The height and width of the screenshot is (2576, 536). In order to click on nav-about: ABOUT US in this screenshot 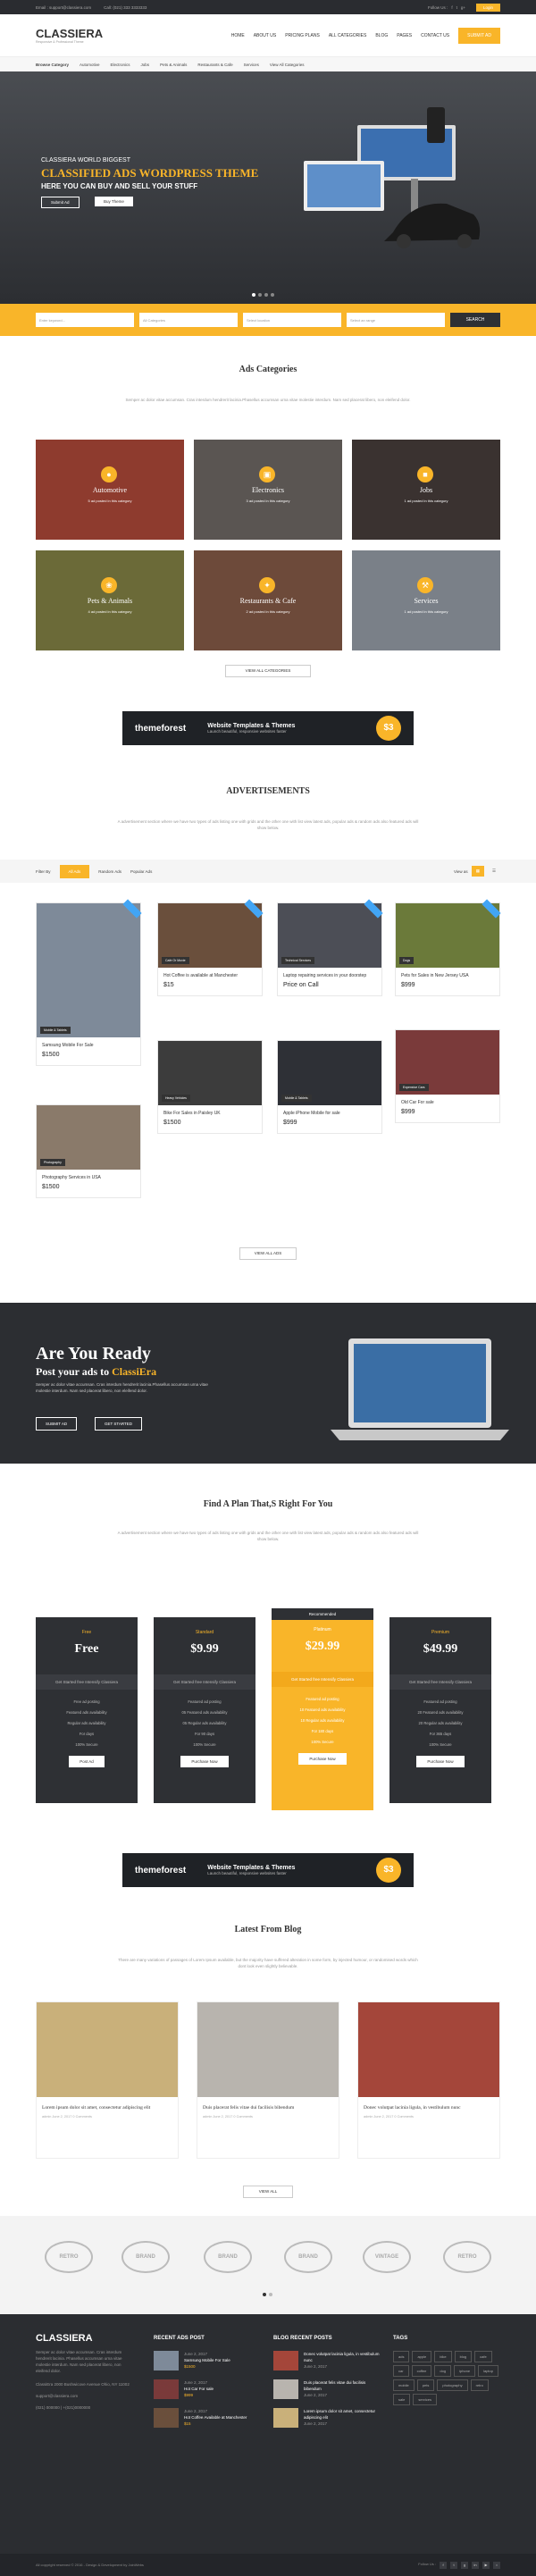, I will do `click(265, 35)`.